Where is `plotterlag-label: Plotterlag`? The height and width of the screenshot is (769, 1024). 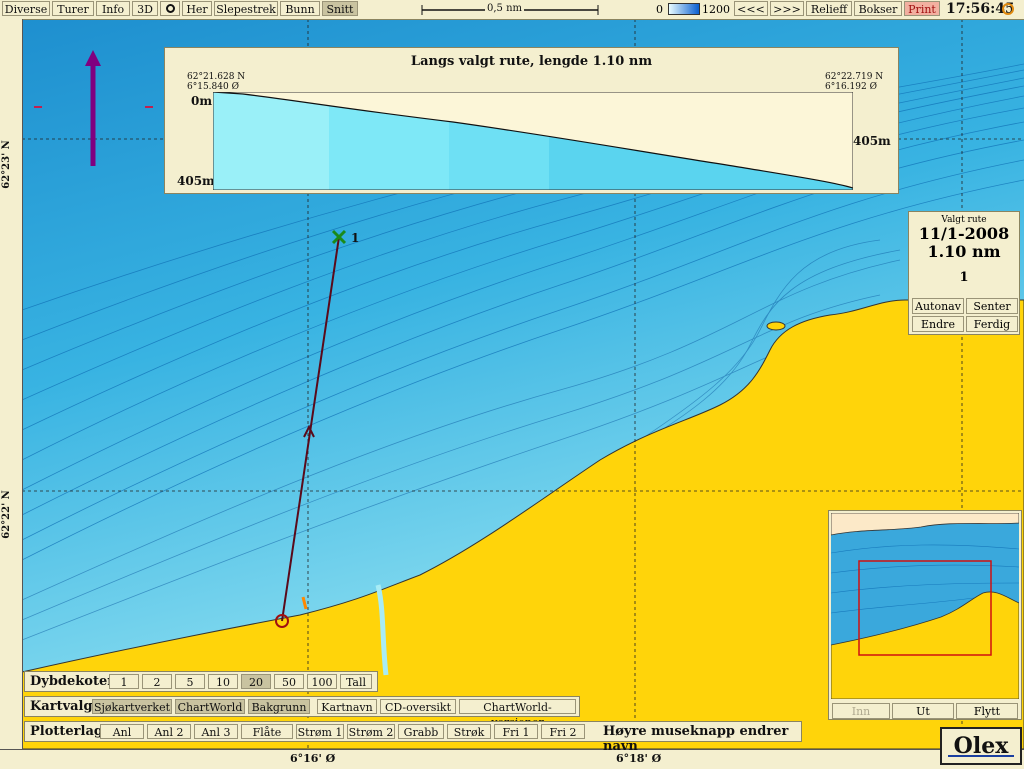 plotterlag-label: Plotterlag is located at coordinates (66, 731).